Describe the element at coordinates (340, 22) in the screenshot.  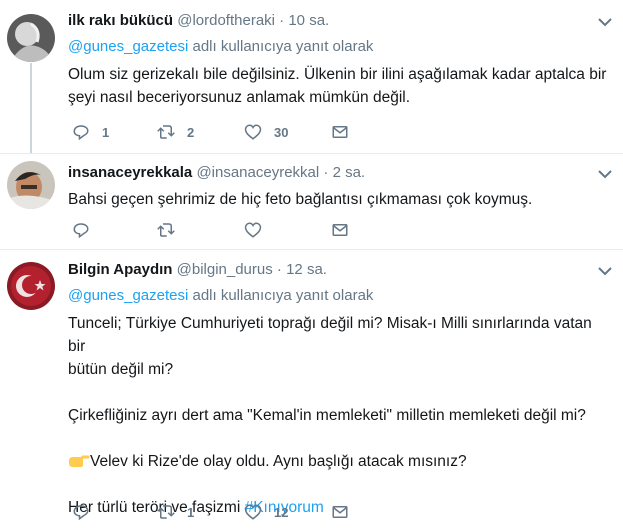
I see `tweet-header: ilk rakı bükücü @lordoftheraki · 10 sa.` at that location.